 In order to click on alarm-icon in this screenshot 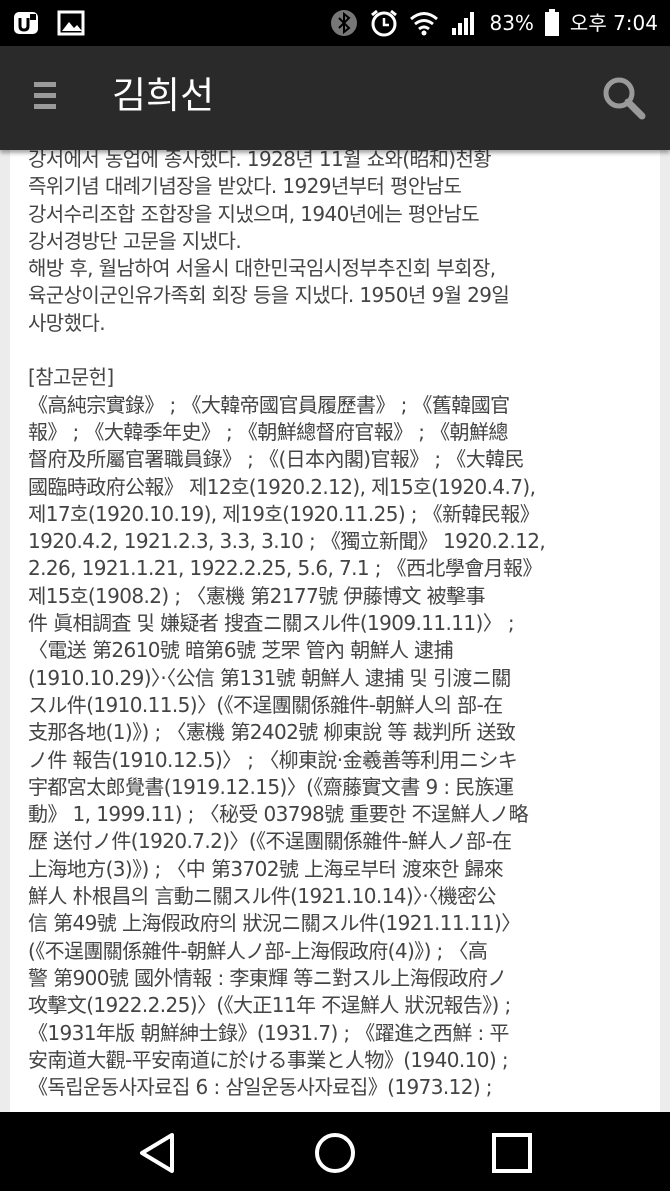, I will do `click(384, 23)`.